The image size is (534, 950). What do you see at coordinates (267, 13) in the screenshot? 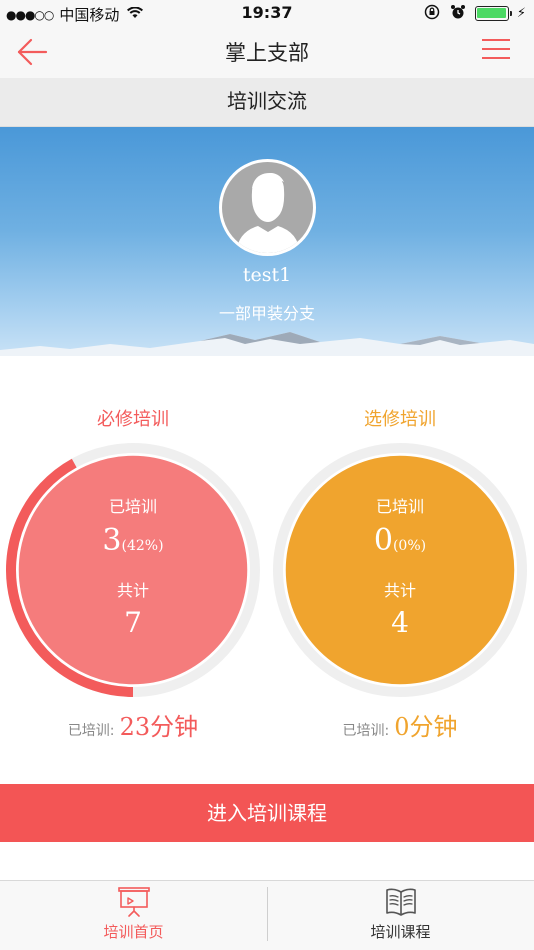
I see `status-bar: ●●●○○ 中国移动 19:37 ⚡` at bounding box center [267, 13].